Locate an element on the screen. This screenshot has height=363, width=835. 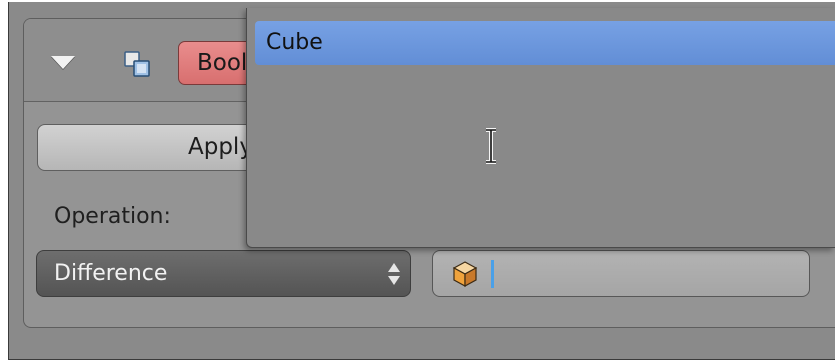
operation-select: Difference is located at coordinates (223, 273).